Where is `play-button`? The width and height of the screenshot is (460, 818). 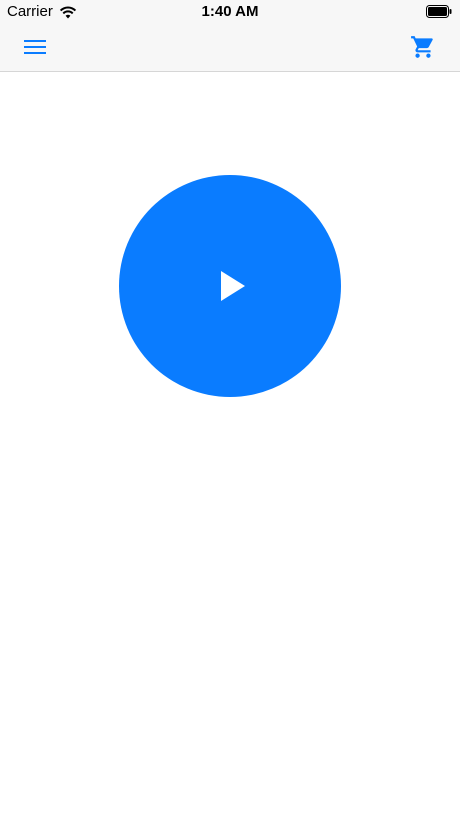 play-button is located at coordinates (230, 286).